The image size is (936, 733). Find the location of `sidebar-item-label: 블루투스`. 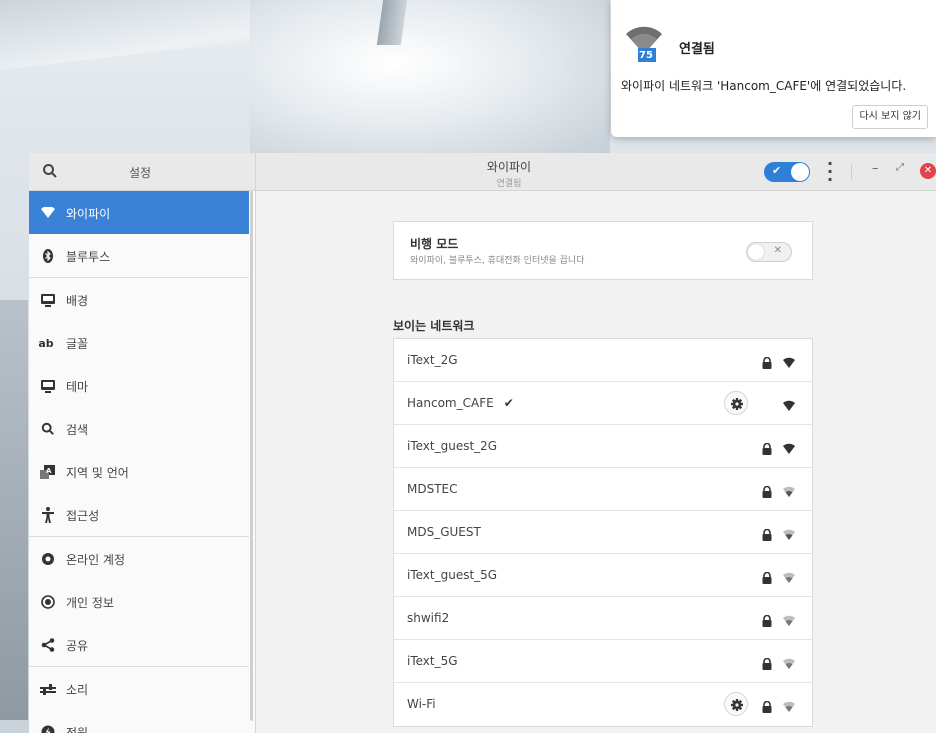

sidebar-item-label: 블루투스 is located at coordinates (88, 257).